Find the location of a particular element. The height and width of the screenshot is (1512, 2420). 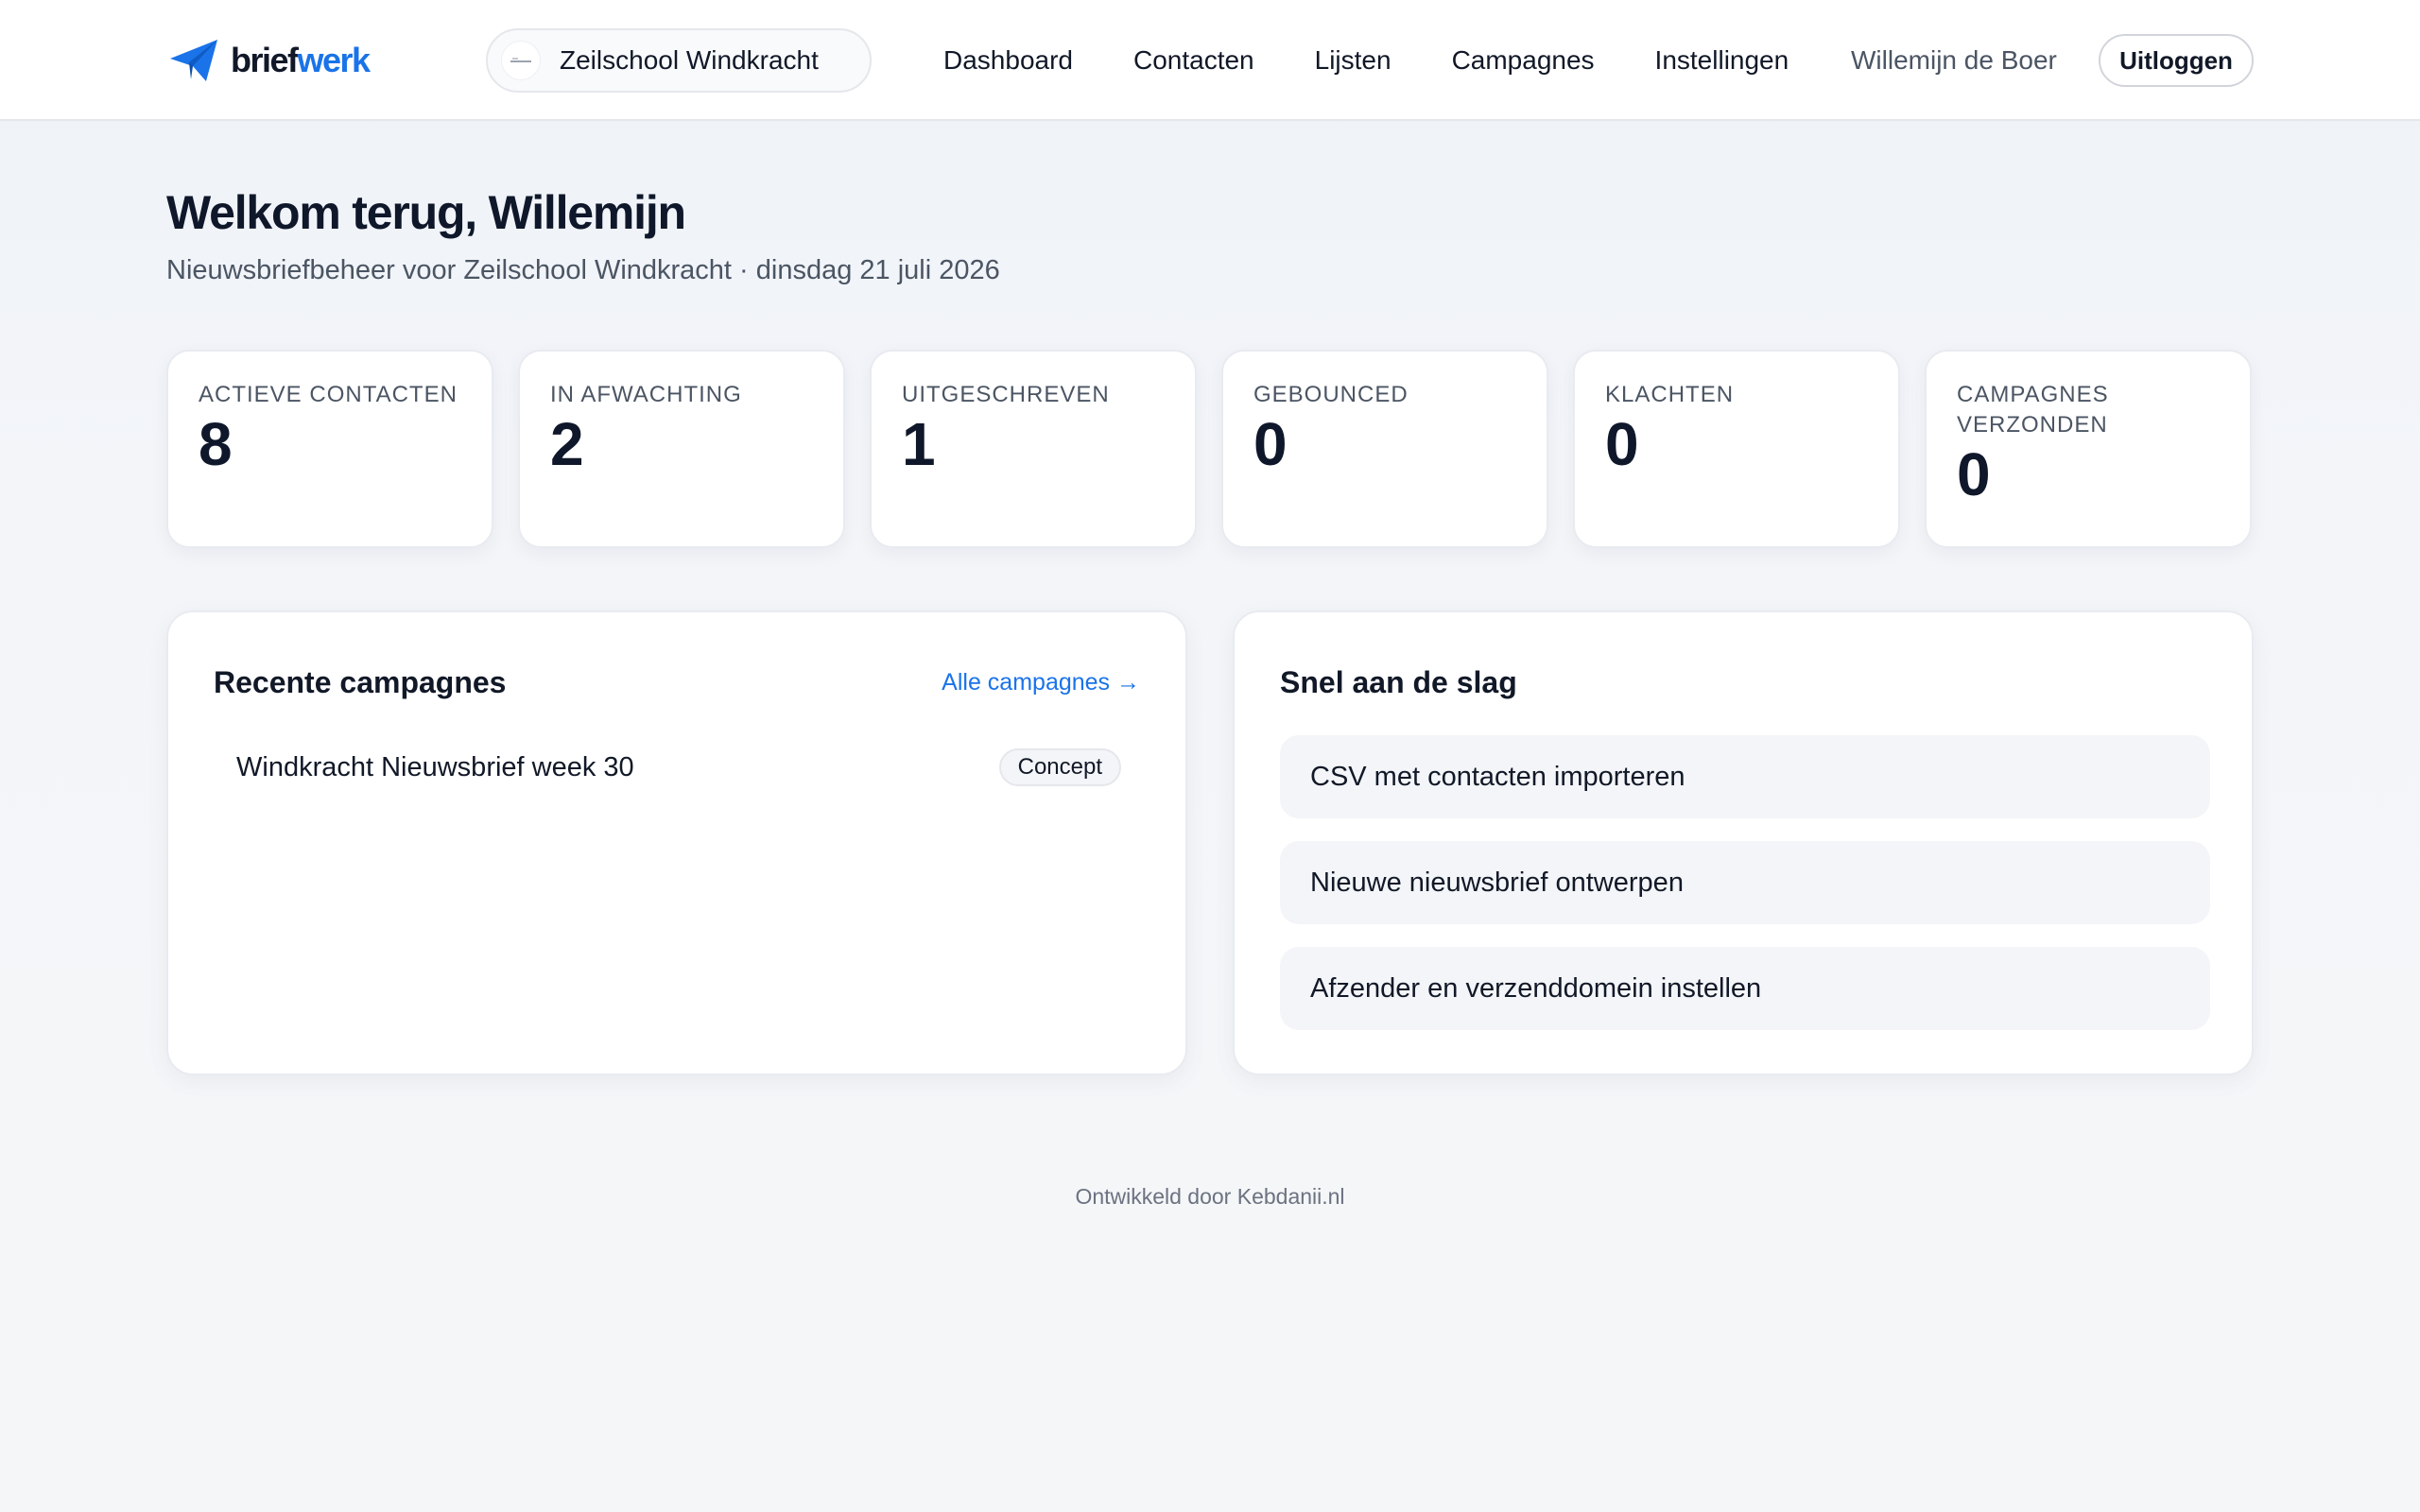

stat-label: Actieve contacten is located at coordinates (328, 394).